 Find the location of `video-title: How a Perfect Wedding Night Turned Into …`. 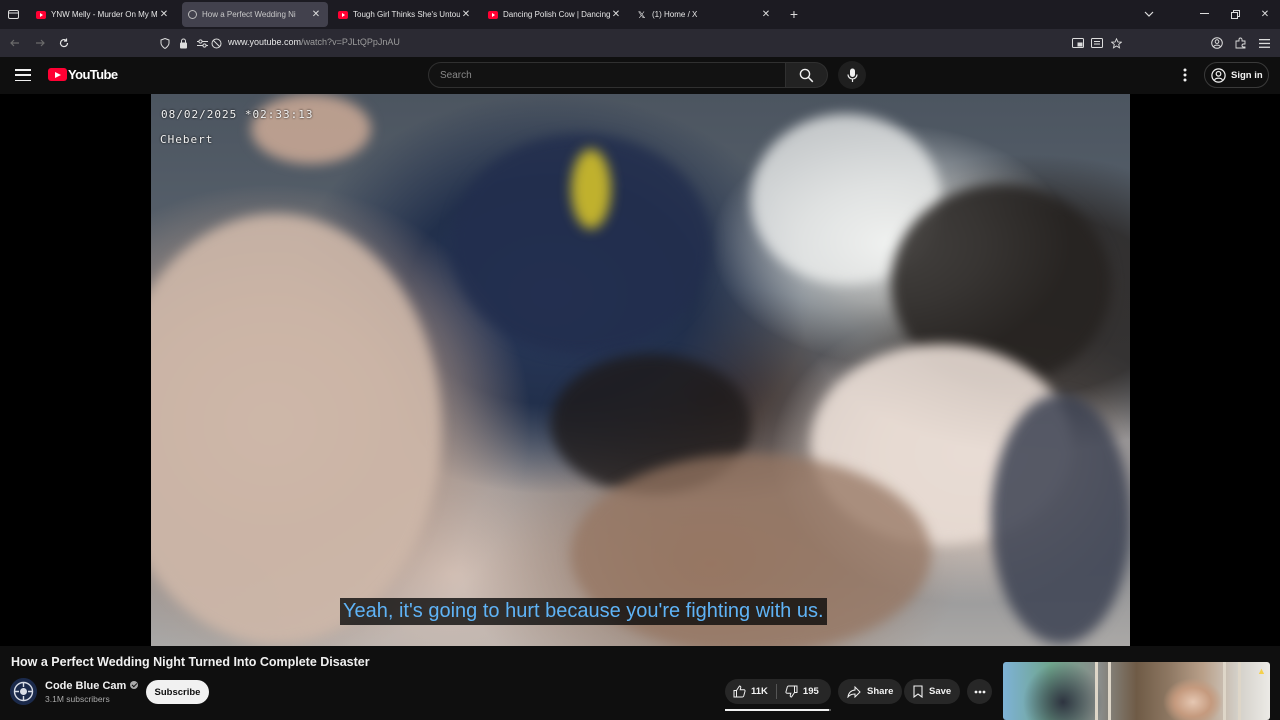

video-title: How a Perfect Wedding Night Turned Into … is located at coordinates (190, 662).